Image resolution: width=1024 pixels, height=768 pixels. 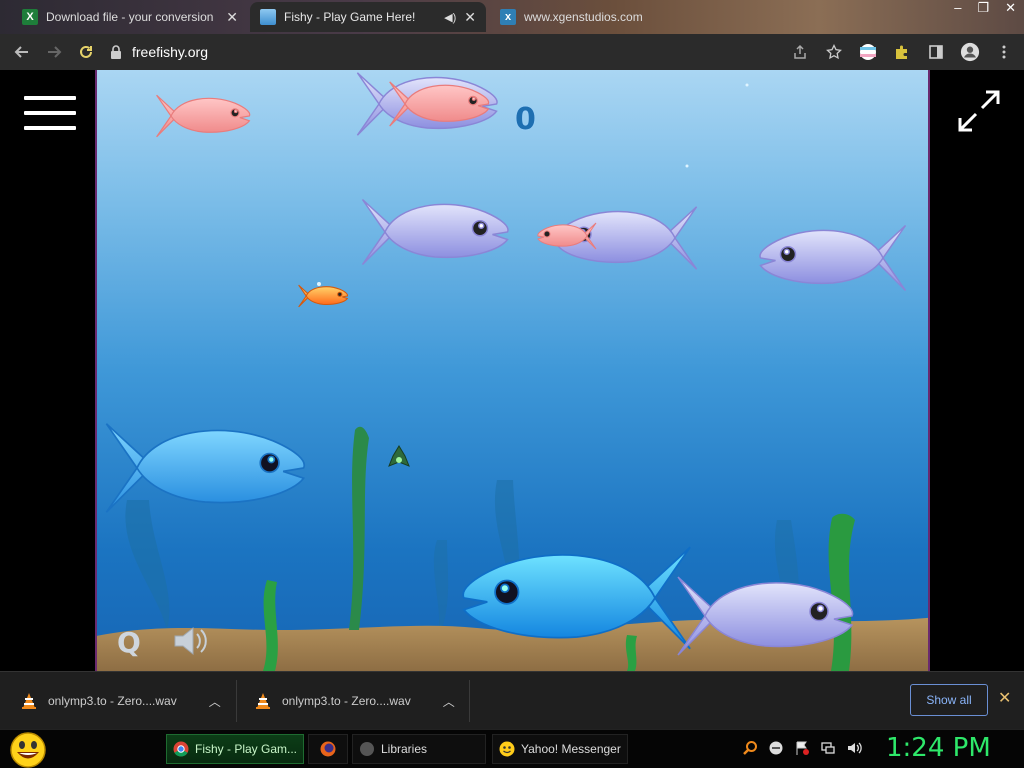 What do you see at coordinates (1004, 52) in the screenshot?
I see `menu-kebab-icon` at bounding box center [1004, 52].